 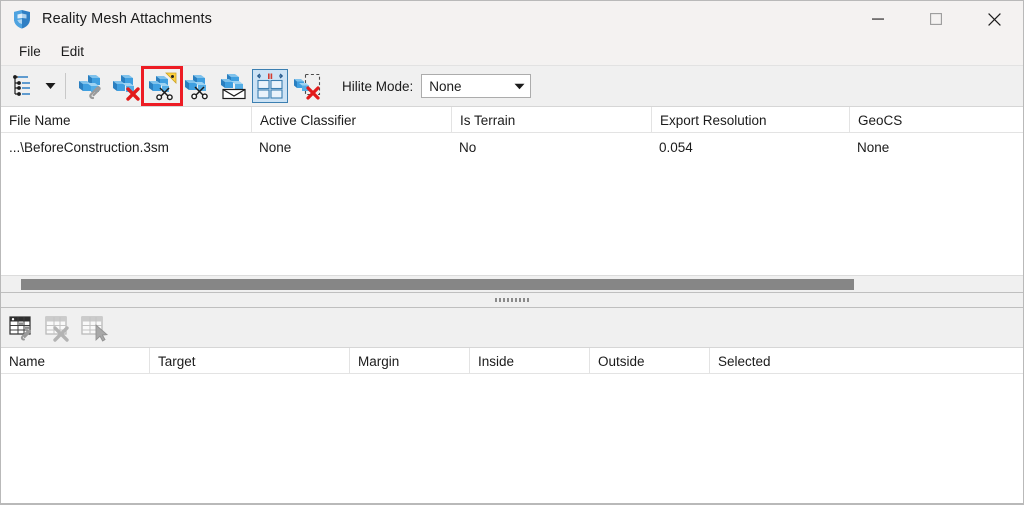 I want to click on toolbar-separator, so click(x=65, y=86).